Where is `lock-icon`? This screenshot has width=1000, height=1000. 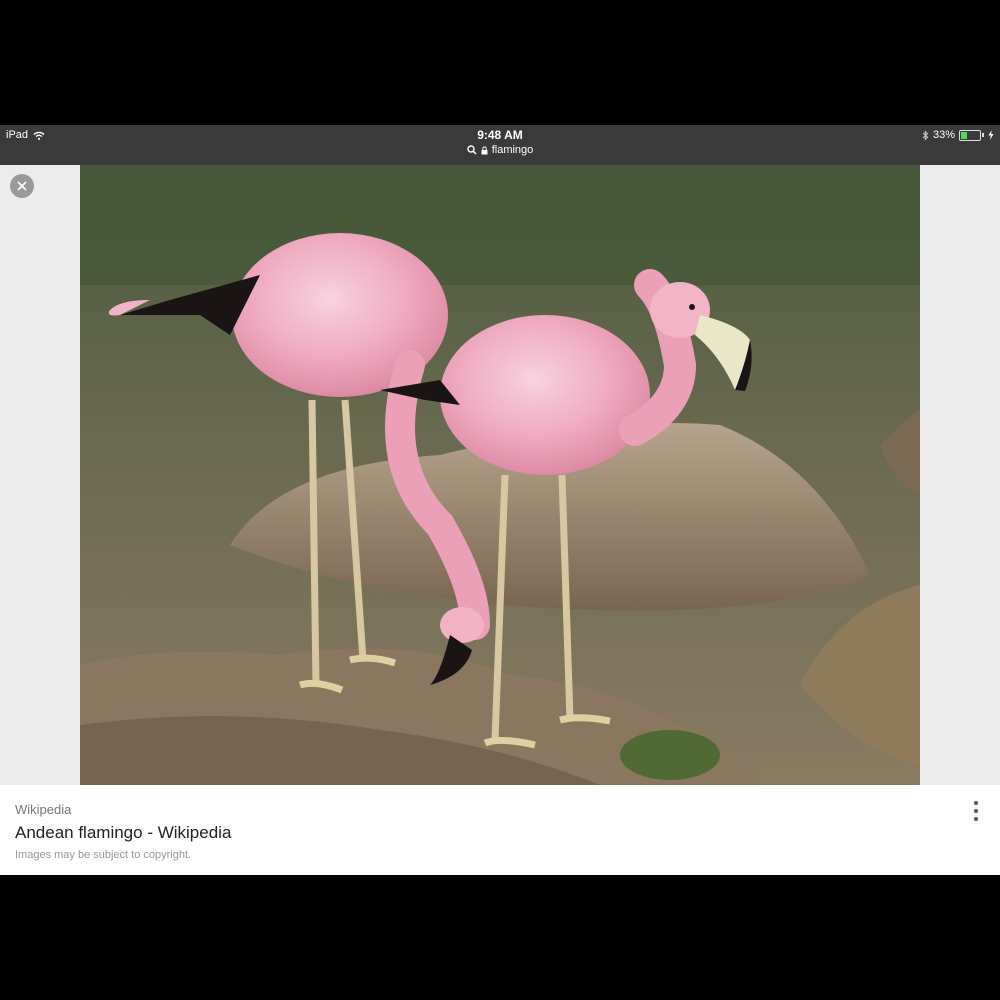
lock-icon is located at coordinates (484, 149).